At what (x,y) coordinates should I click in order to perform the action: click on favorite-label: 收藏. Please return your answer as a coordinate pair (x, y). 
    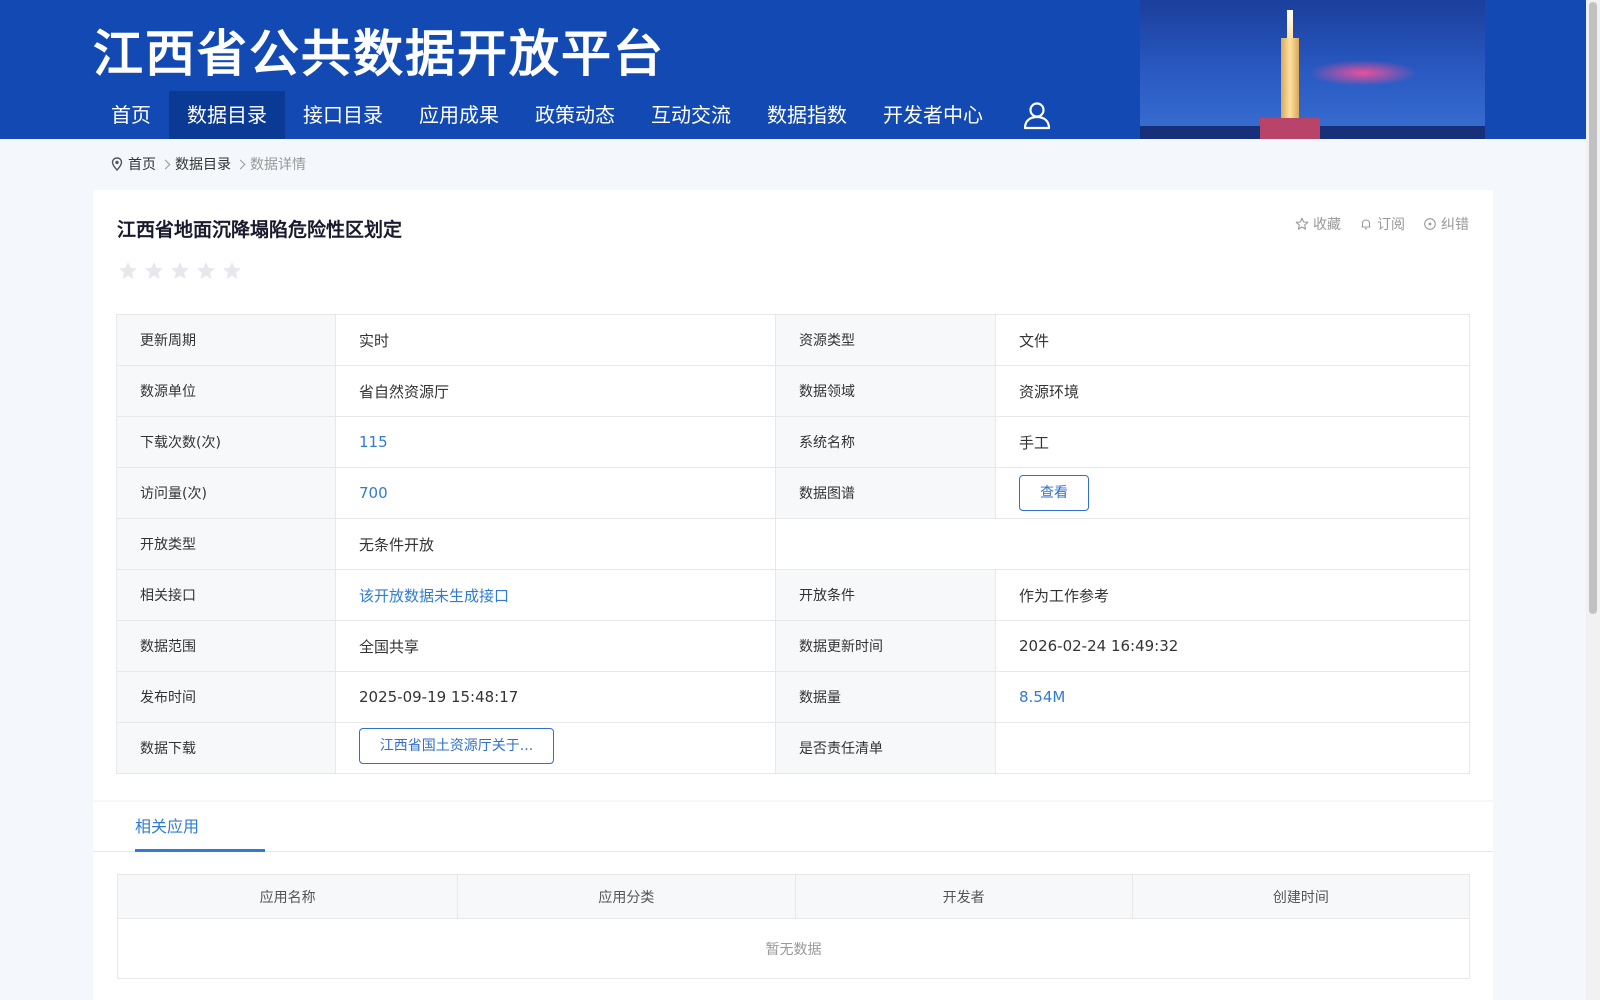
    Looking at the image, I should click on (1327, 225).